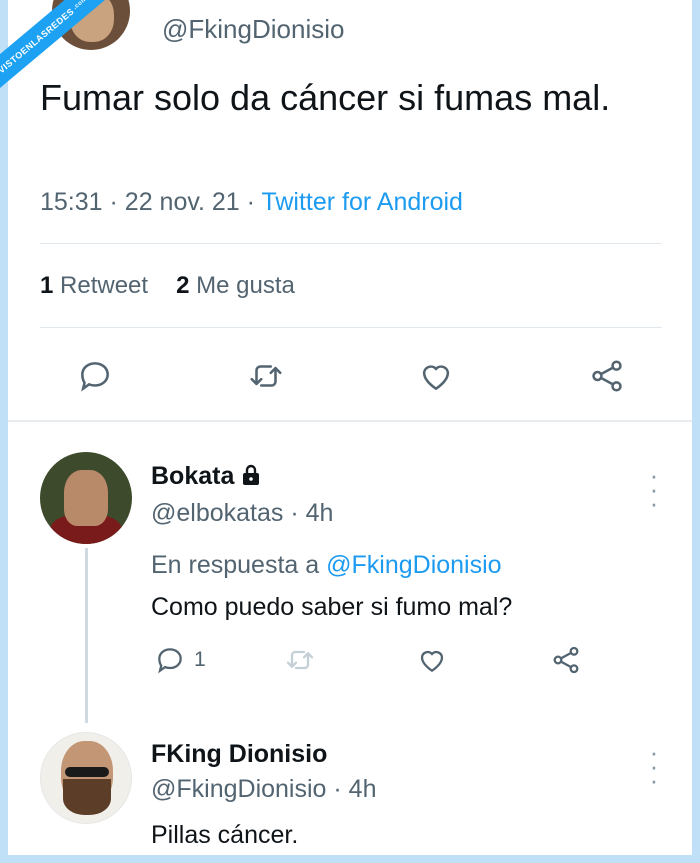 The width and height of the screenshot is (700, 863). I want to click on share-button, so click(607, 376).